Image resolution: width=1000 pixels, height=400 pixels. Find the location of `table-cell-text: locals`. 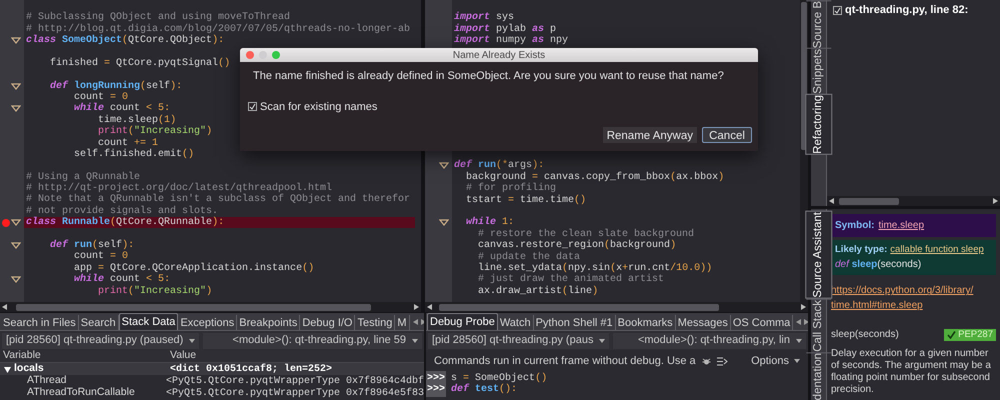

table-cell-text: locals is located at coordinates (29, 368).